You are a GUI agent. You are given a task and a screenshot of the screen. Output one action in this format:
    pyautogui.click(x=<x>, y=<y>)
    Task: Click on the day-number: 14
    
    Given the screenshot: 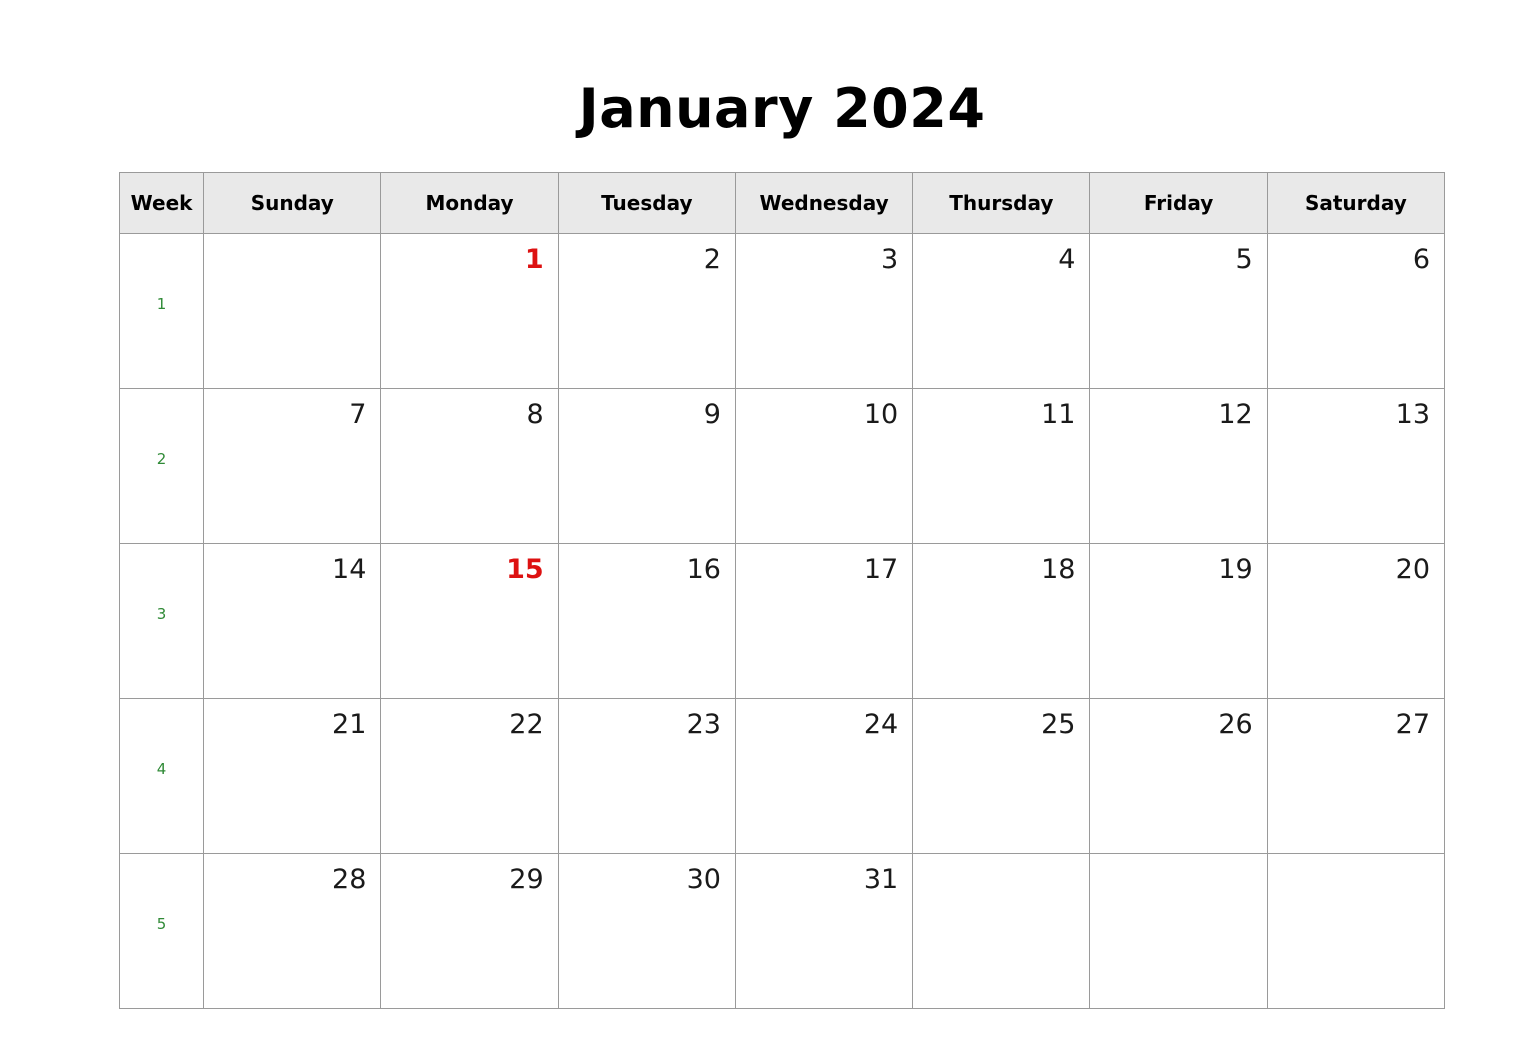 What is the action you would take?
    pyautogui.click(x=349, y=569)
    